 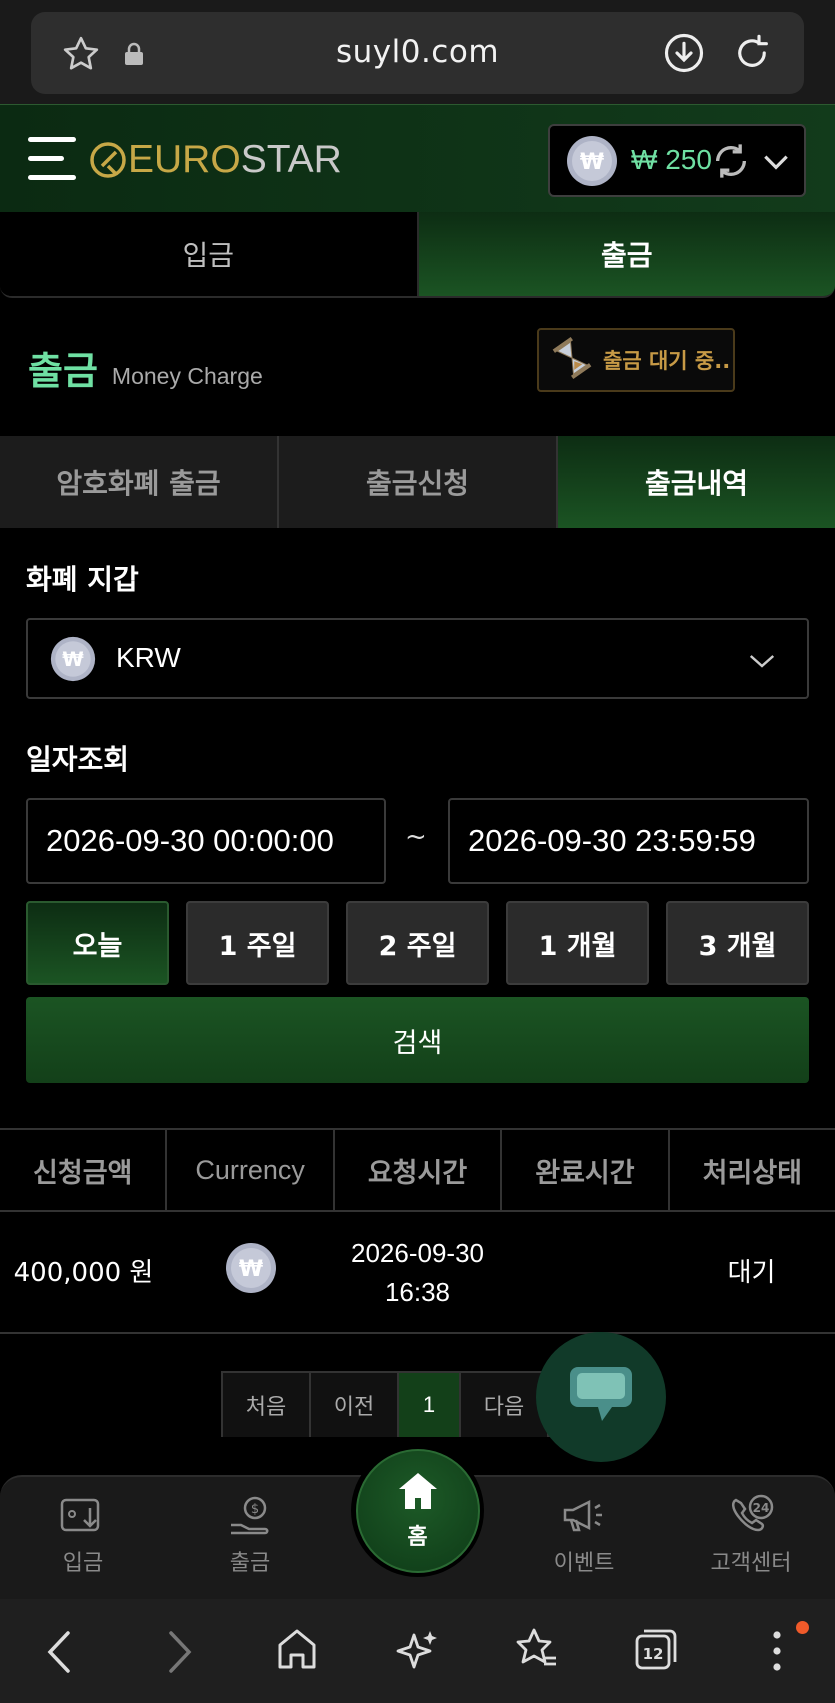 What do you see at coordinates (297, 1651) in the screenshot?
I see `home-page-icon` at bounding box center [297, 1651].